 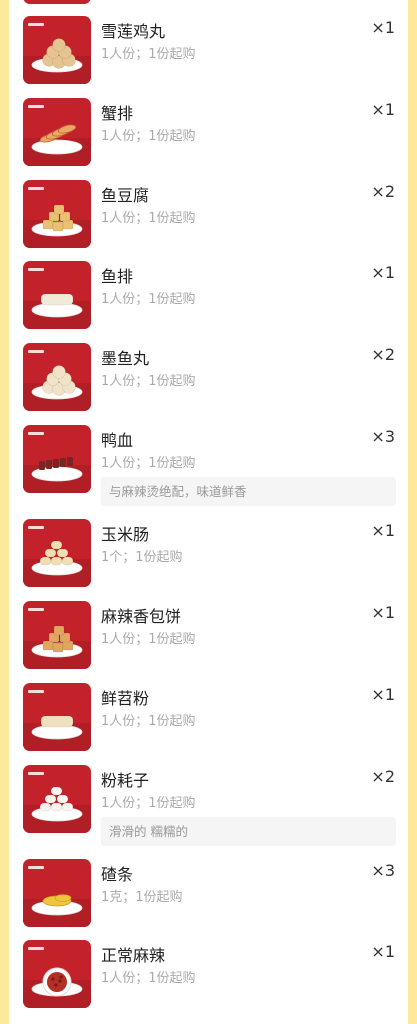 What do you see at coordinates (57, 147) in the screenshot?
I see `plate-shape` at bounding box center [57, 147].